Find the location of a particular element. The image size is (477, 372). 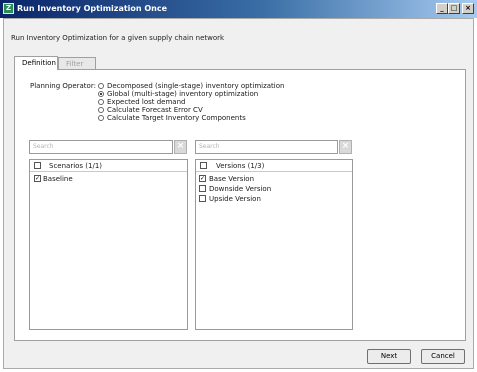

title-bar: Z Run Inventory Optimization Once _ □ × is located at coordinates (238, 9).